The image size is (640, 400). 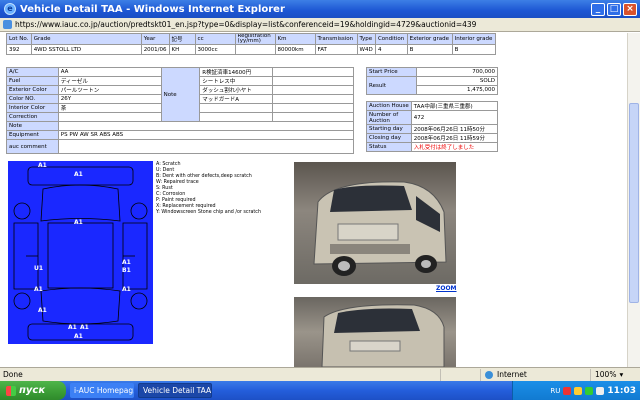 What do you see at coordinates (7, 24) in the screenshot?
I see `page-icon` at bounding box center [7, 24].